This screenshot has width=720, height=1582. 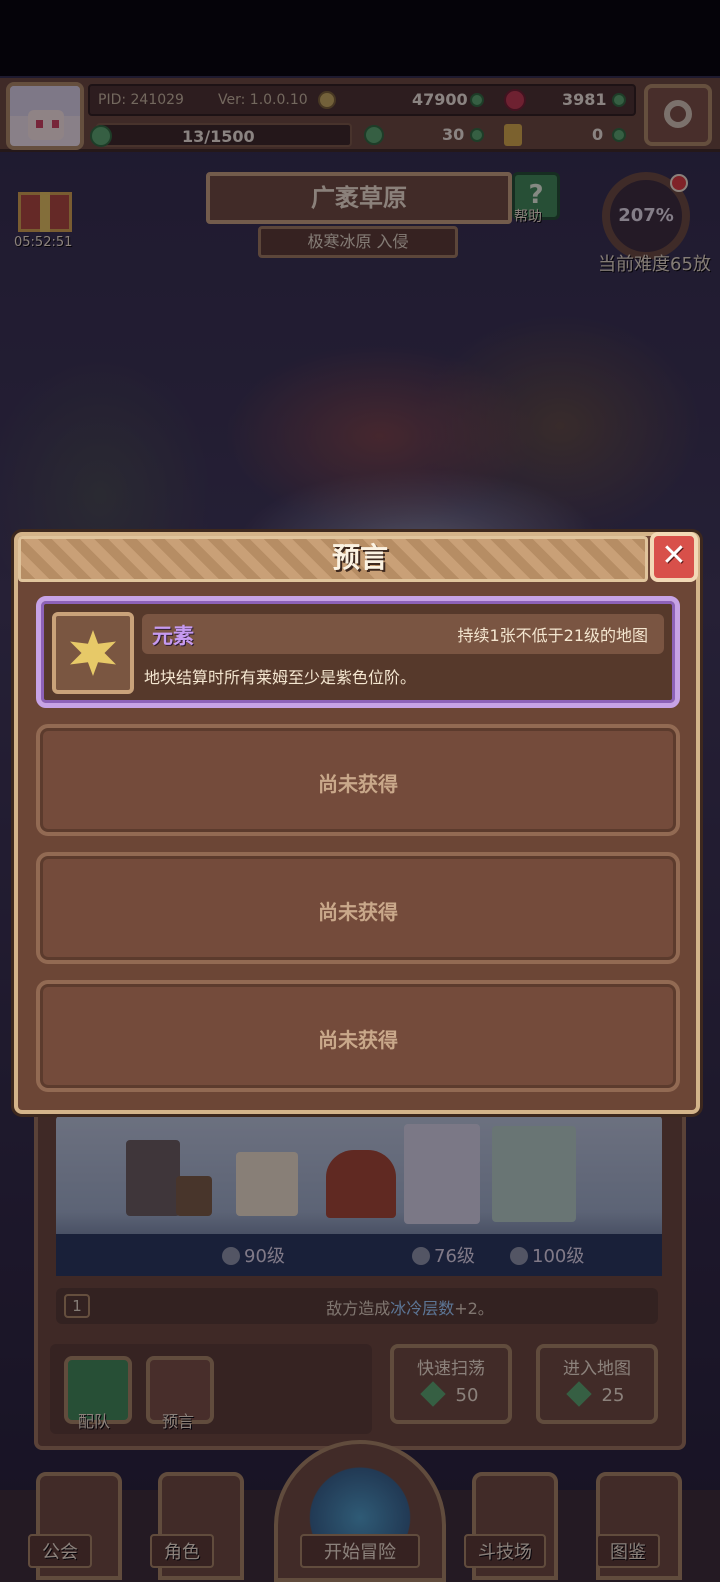 What do you see at coordinates (552, 635) in the screenshot?
I see `prophecy-condition: 持续1张不低于21级的地图` at bounding box center [552, 635].